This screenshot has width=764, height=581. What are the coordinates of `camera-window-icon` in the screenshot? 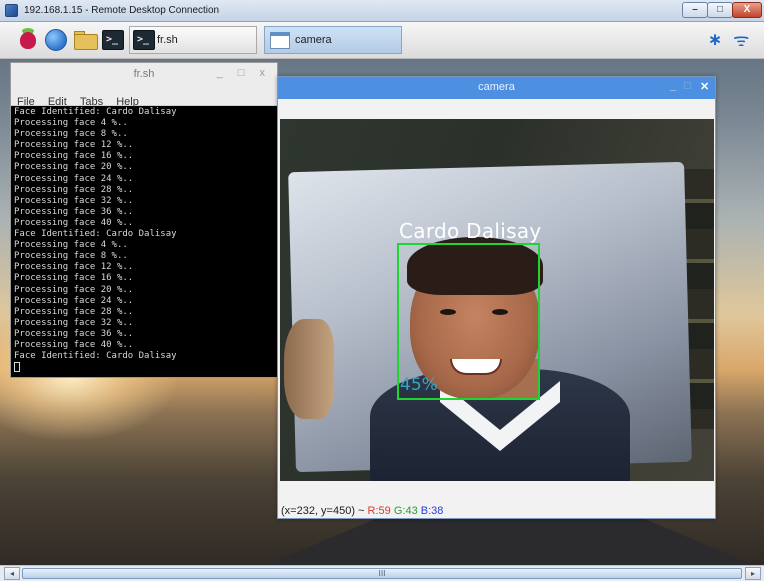 It's located at (280, 40).